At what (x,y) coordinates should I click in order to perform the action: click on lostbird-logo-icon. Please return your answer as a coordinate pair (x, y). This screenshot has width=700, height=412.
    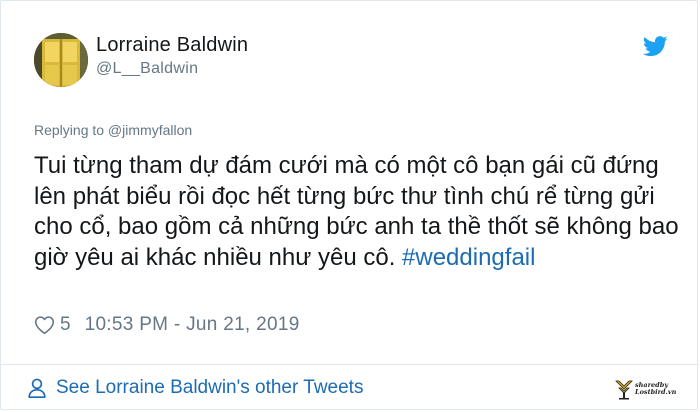
    Looking at the image, I should click on (624, 390).